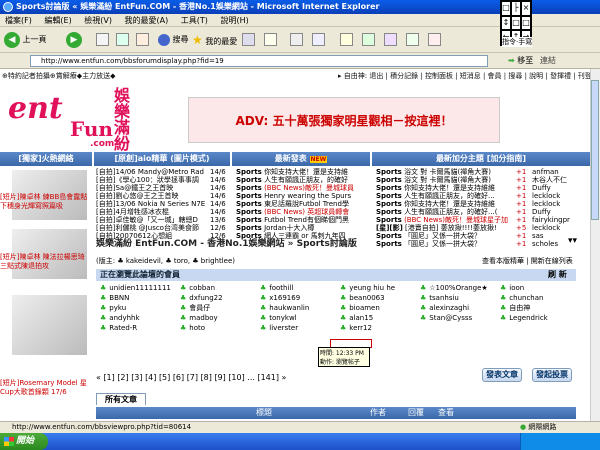  Describe the element at coordinates (376, 298) in the screenshot. I see `online-user: bean0063` at that location.